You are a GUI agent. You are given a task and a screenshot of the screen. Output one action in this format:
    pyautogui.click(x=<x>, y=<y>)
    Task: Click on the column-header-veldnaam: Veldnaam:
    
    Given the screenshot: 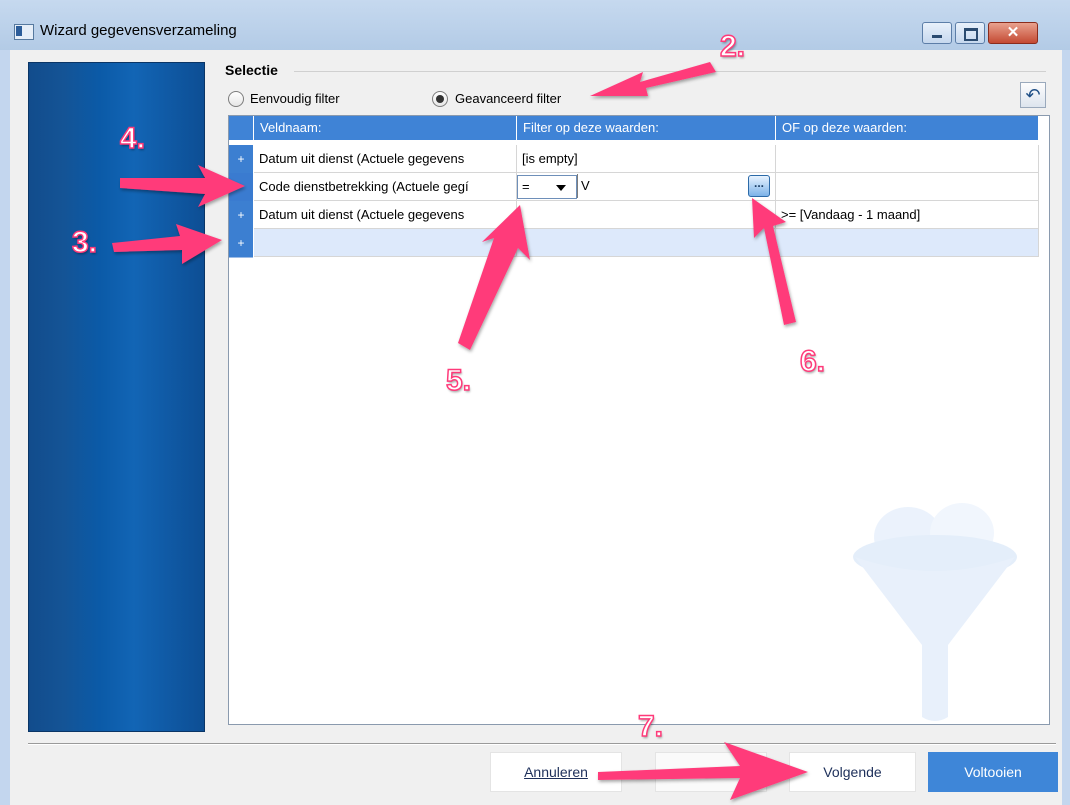 What is the action you would take?
    pyautogui.click(x=385, y=128)
    